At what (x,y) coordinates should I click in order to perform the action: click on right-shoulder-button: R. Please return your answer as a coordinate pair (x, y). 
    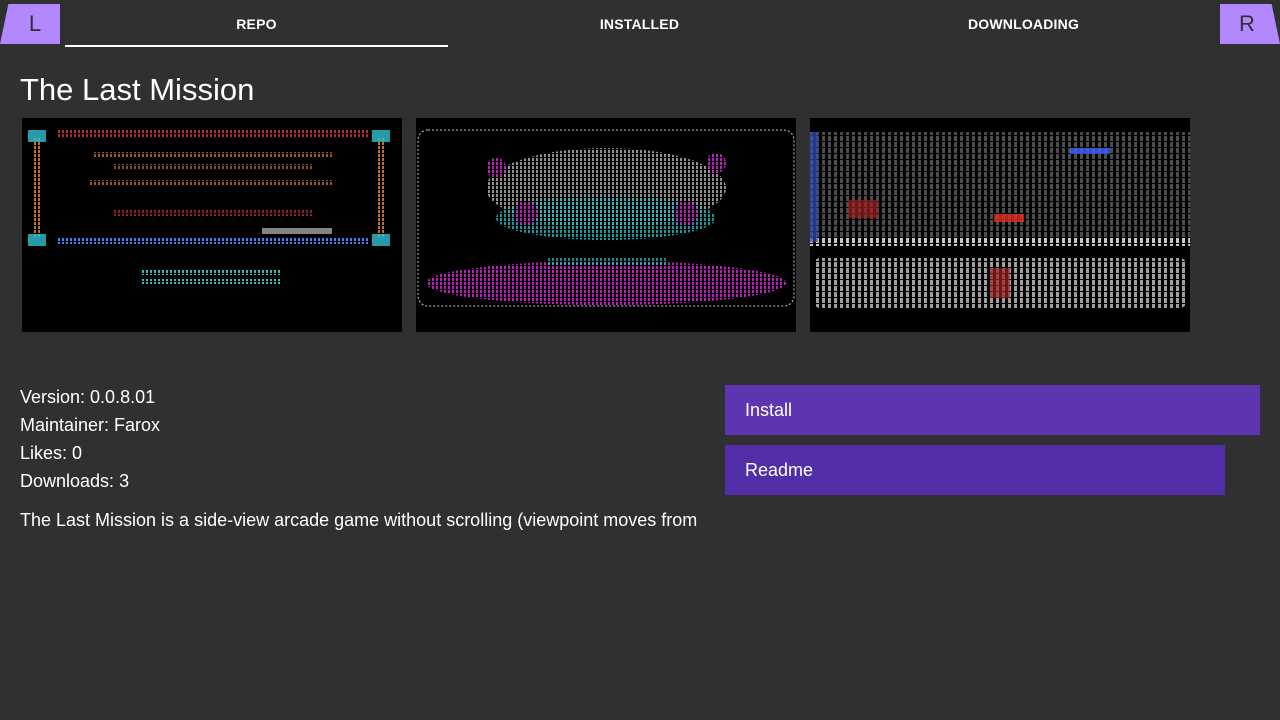
    Looking at the image, I should click on (1250, 24).